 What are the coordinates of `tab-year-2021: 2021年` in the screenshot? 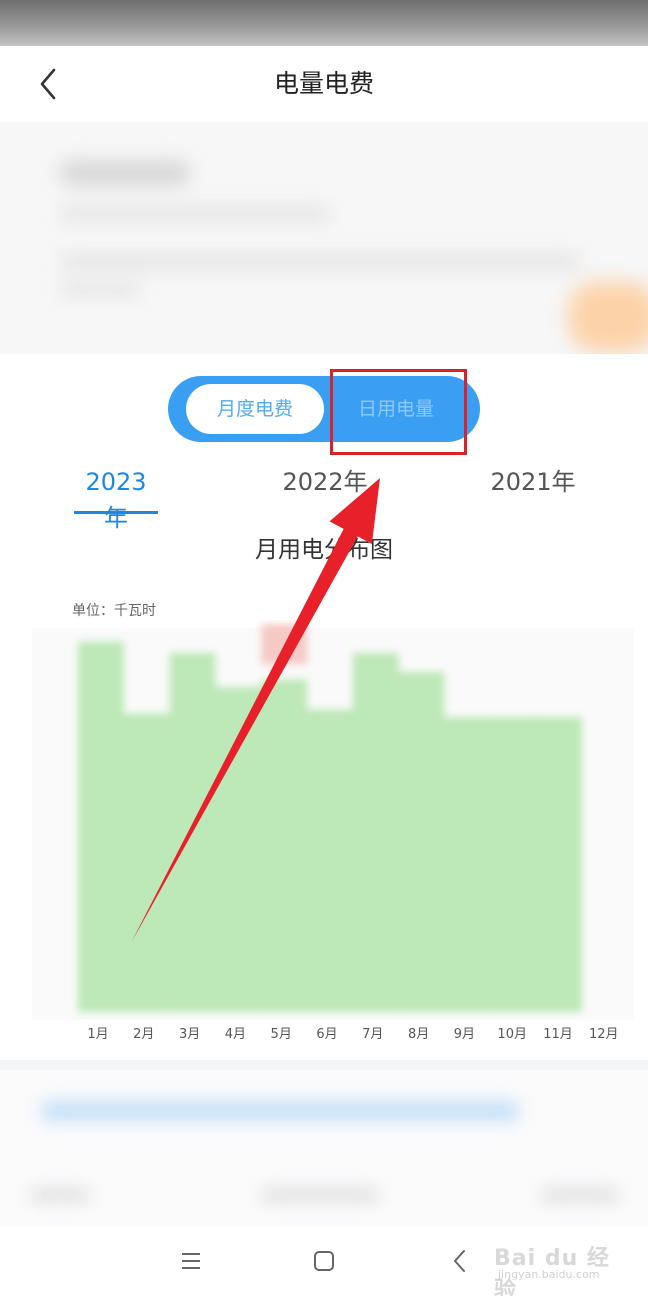 It's located at (533, 489).